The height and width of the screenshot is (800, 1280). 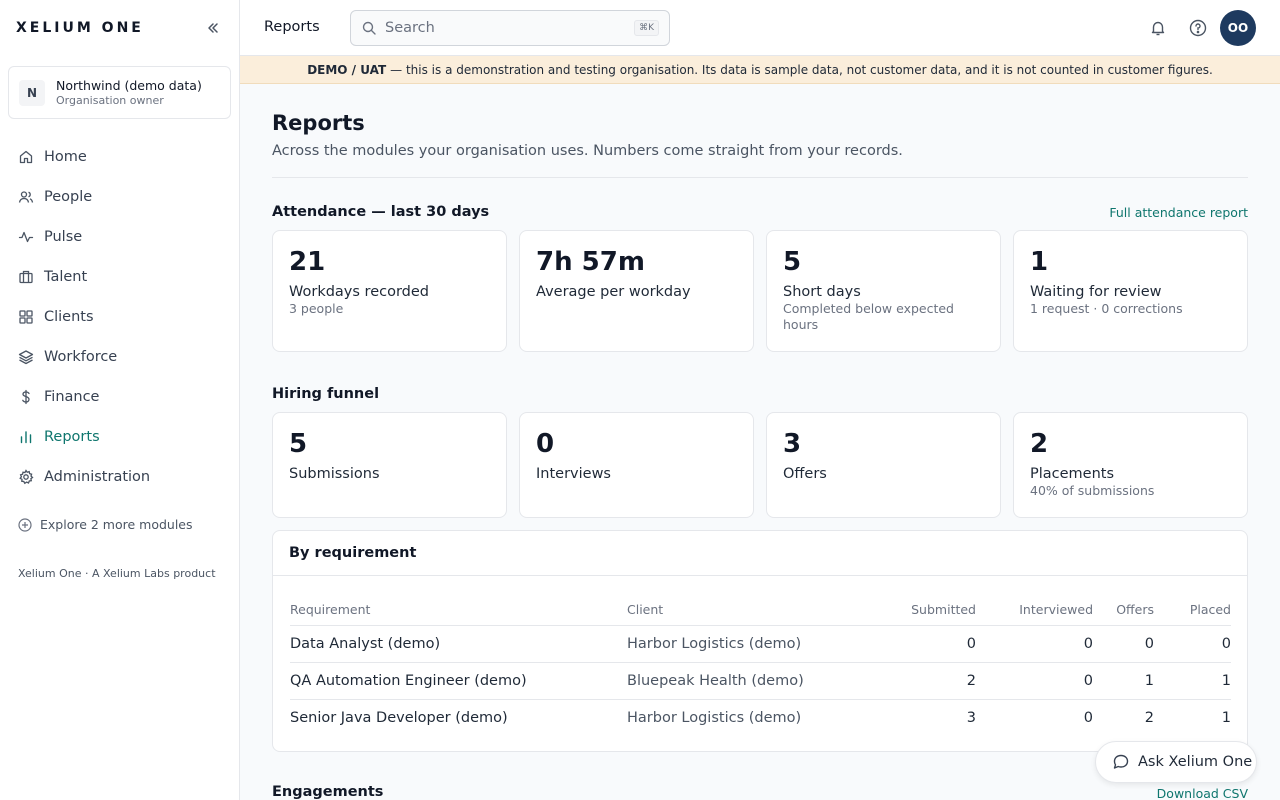 What do you see at coordinates (1092, 490) in the screenshot?
I see `stat-sub: 40% of submissions` at bounding box center [1092, 490].